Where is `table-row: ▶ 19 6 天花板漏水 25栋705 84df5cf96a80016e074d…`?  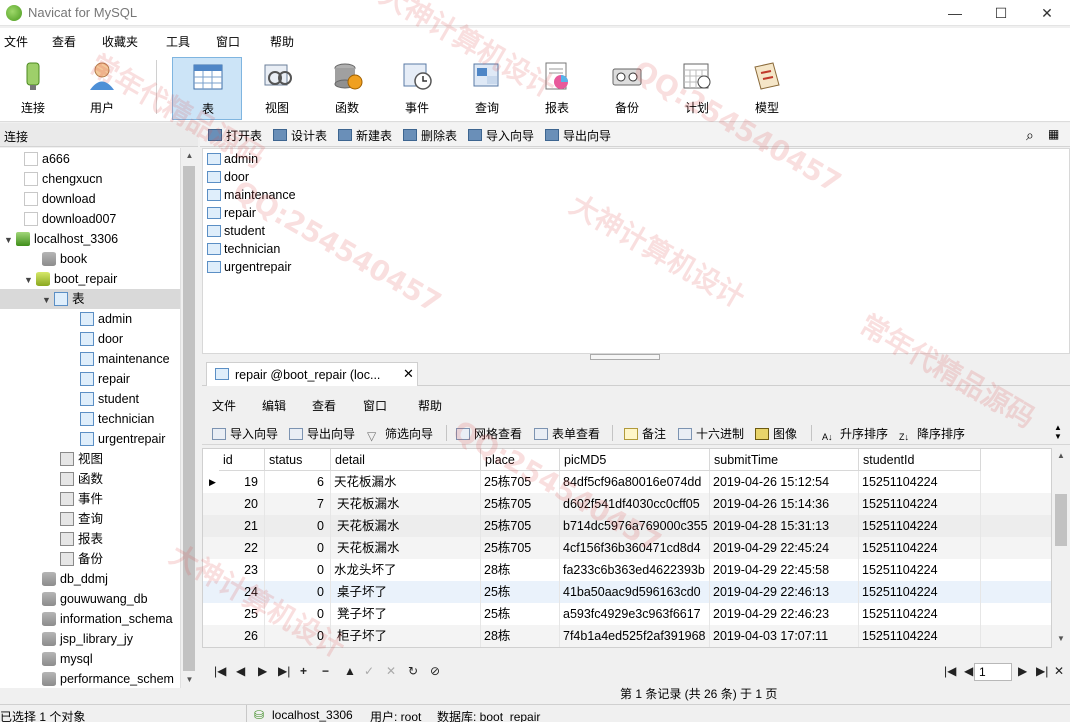 table-row: ▶ 19 6 天花板漏水 25栋705 84df5cf96a80016e074d… is located at coordinates (627, 482).